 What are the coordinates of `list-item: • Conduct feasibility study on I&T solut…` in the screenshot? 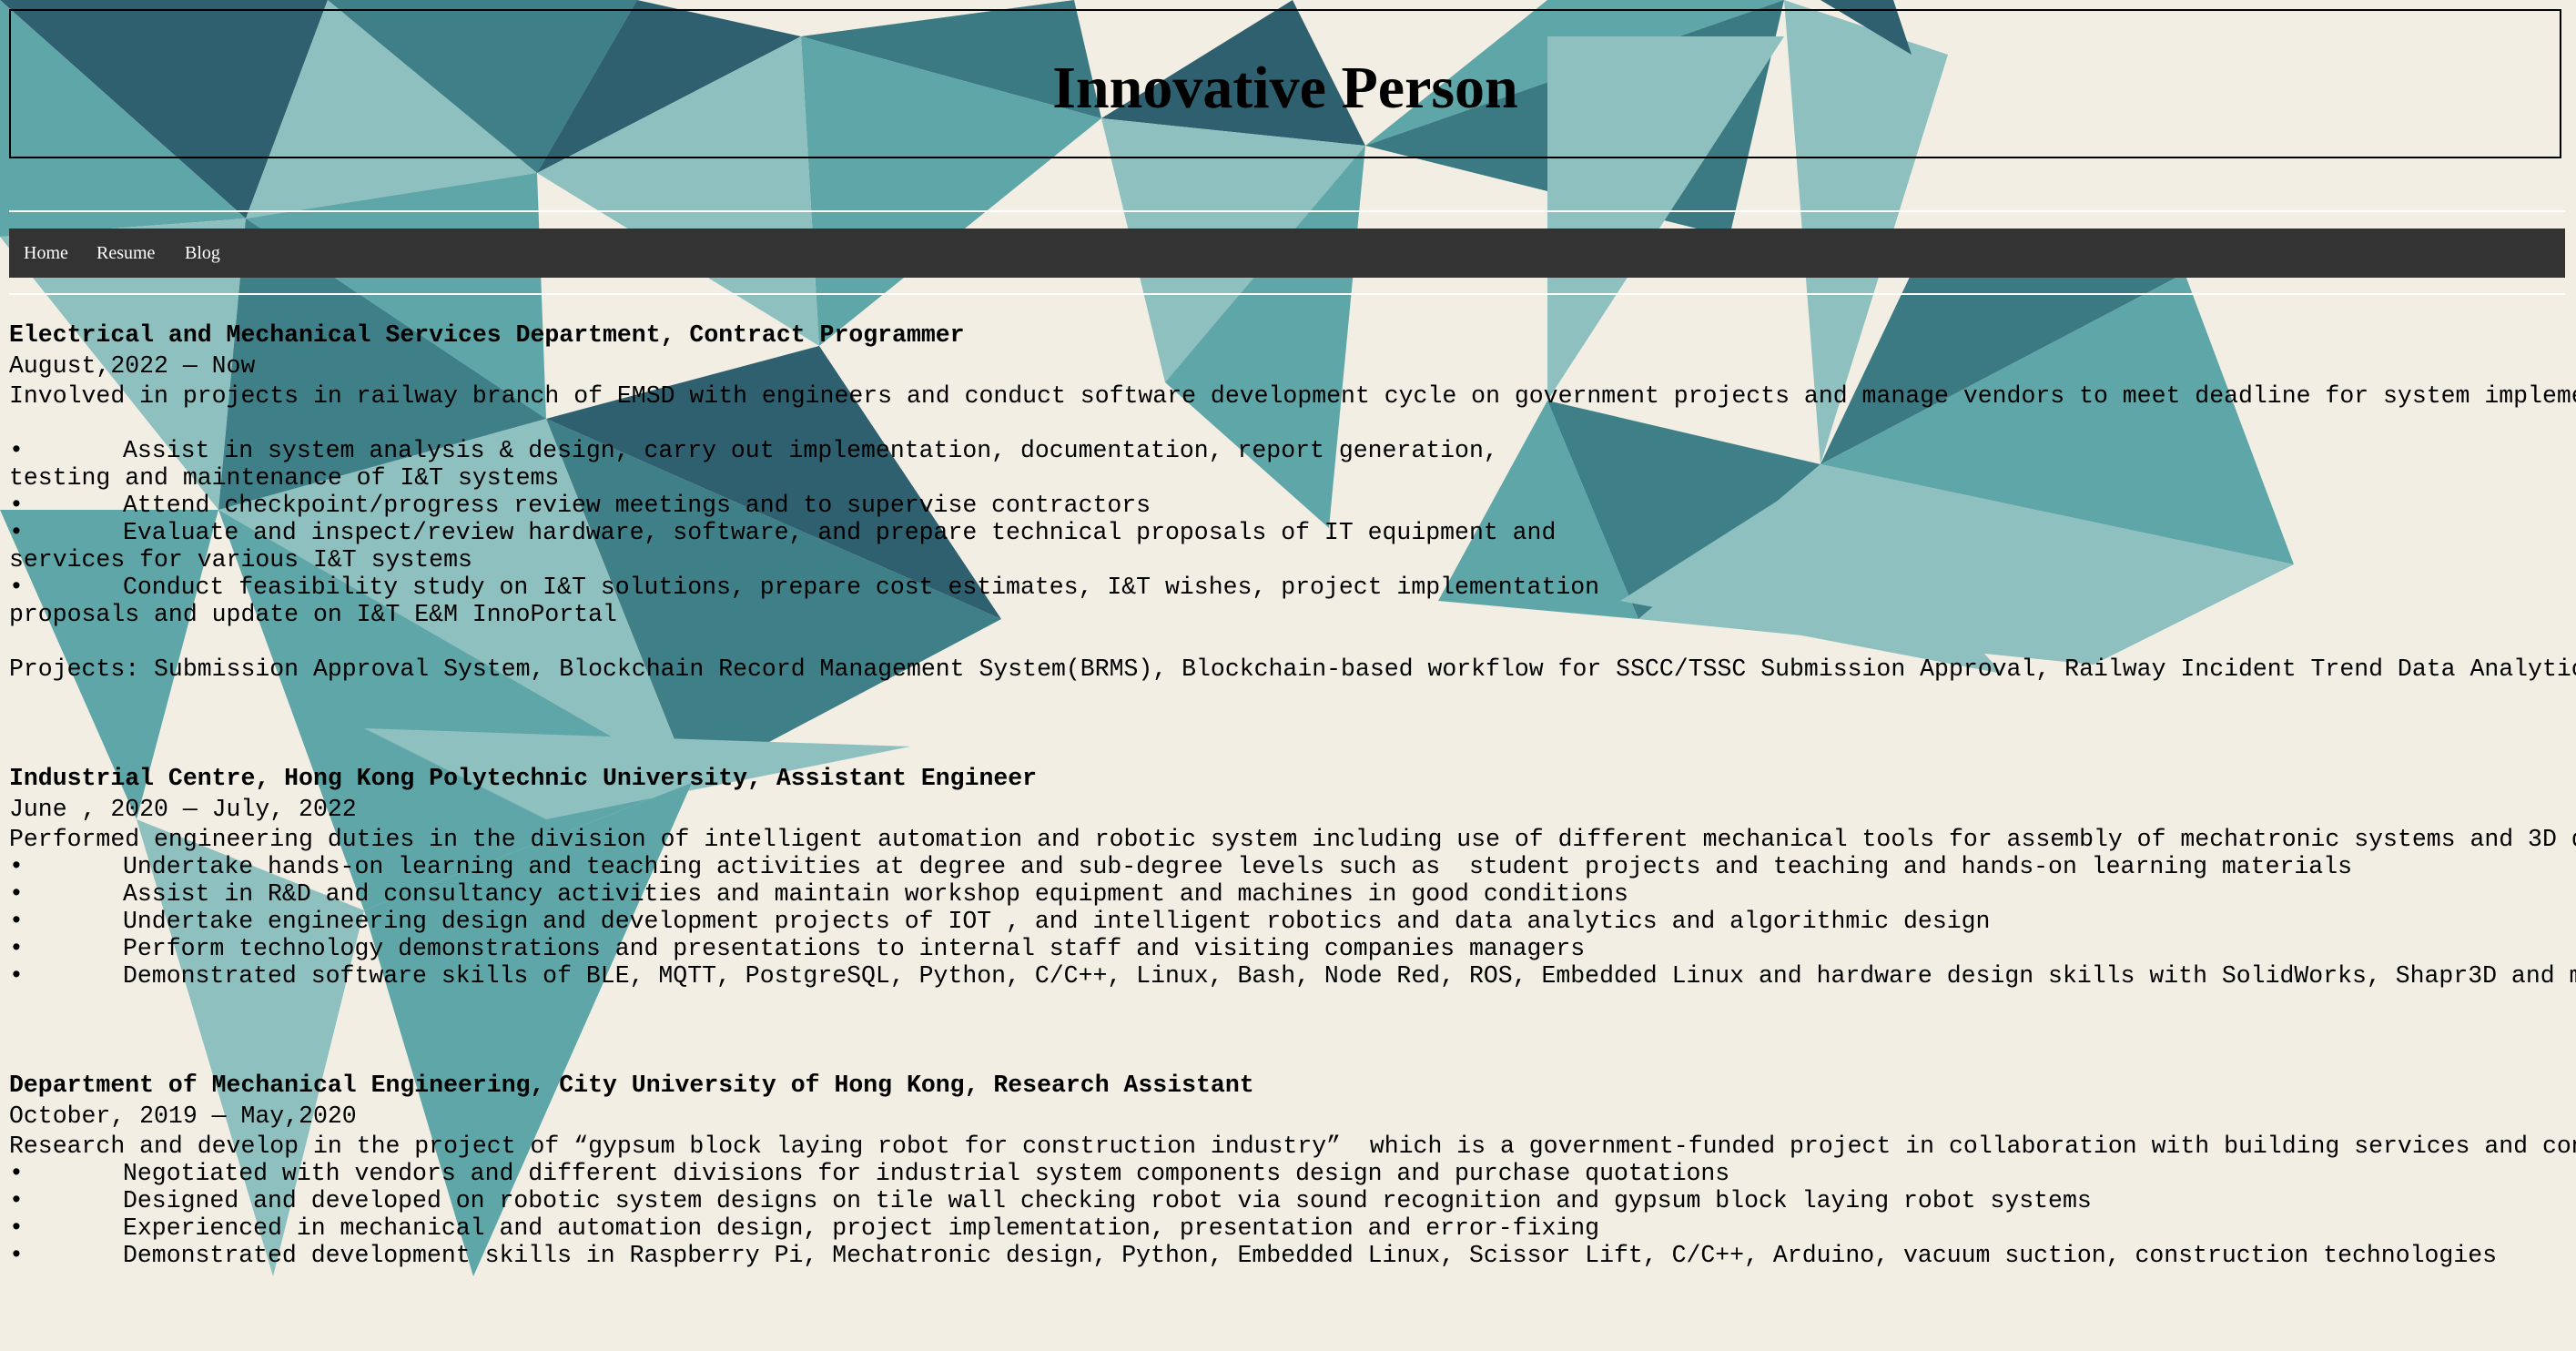 It's located at (1292, 587).